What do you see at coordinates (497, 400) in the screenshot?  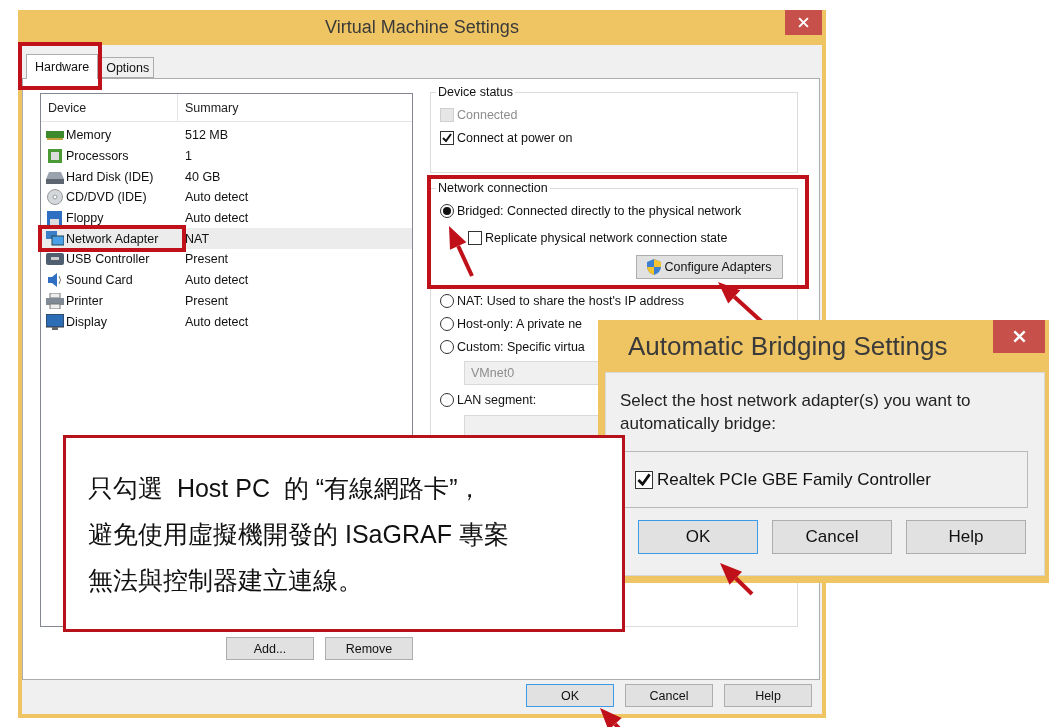 I see `radio-label: LAN segment:` at bounding box center [497, 400].